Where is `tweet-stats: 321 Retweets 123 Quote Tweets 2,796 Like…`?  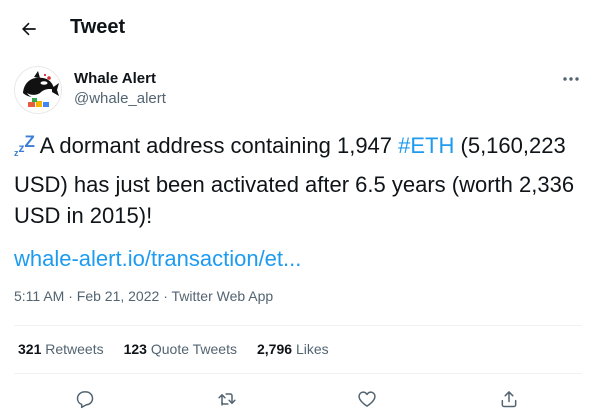 tweet-stats: 321 Retweets 123 Quote Tweets 2,796 Like… is located at coordinates (183, 349).